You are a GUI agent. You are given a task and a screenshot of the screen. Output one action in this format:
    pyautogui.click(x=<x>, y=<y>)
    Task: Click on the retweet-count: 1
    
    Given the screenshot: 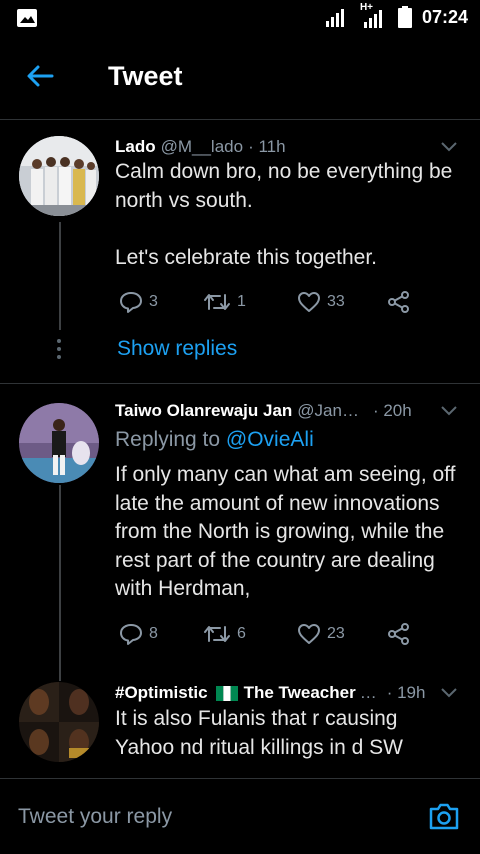 What is the action you would take?
    pyautogui.click(x=241, y=301)
    